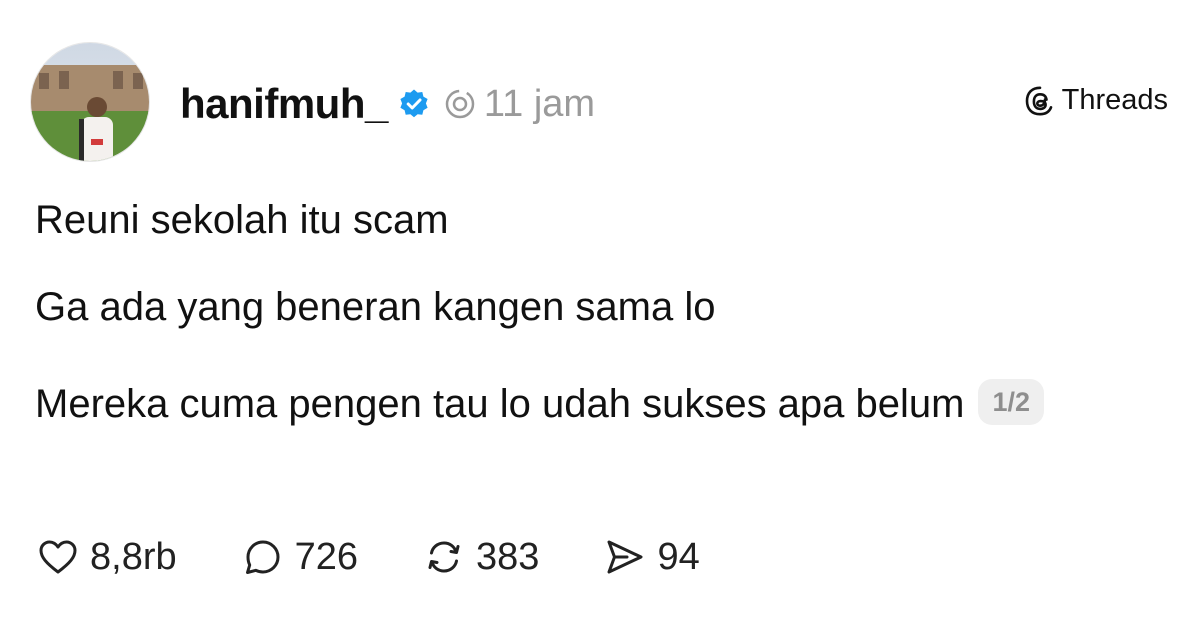 The width and height of the screenshot is (1200, 618). I want to click on threads-time-icon, so click(460, 104).